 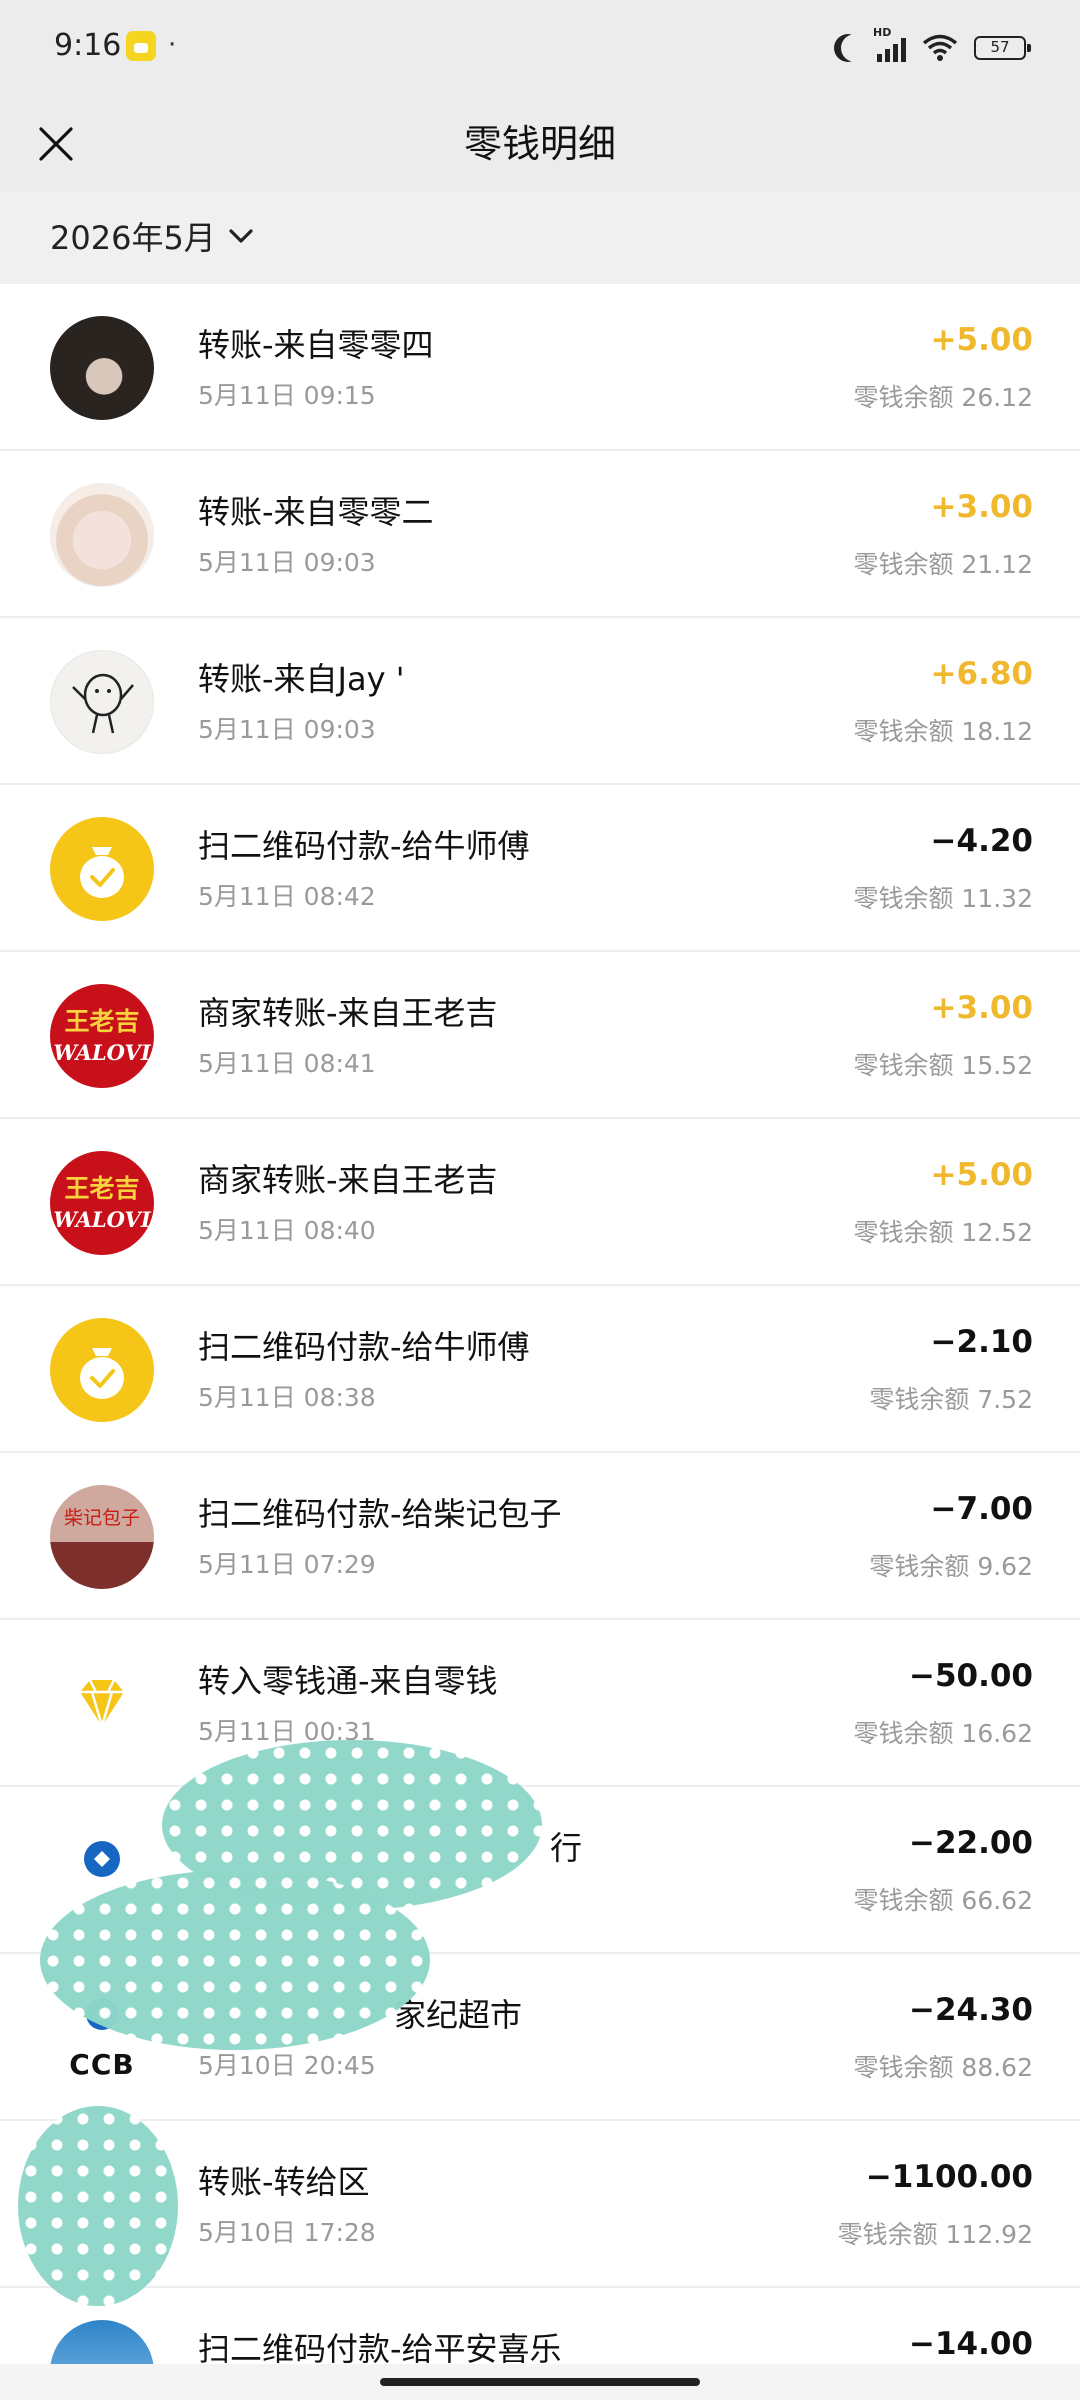 I want to click on status-bar: 9:16 · HD 57, so click(x=540, y=48).